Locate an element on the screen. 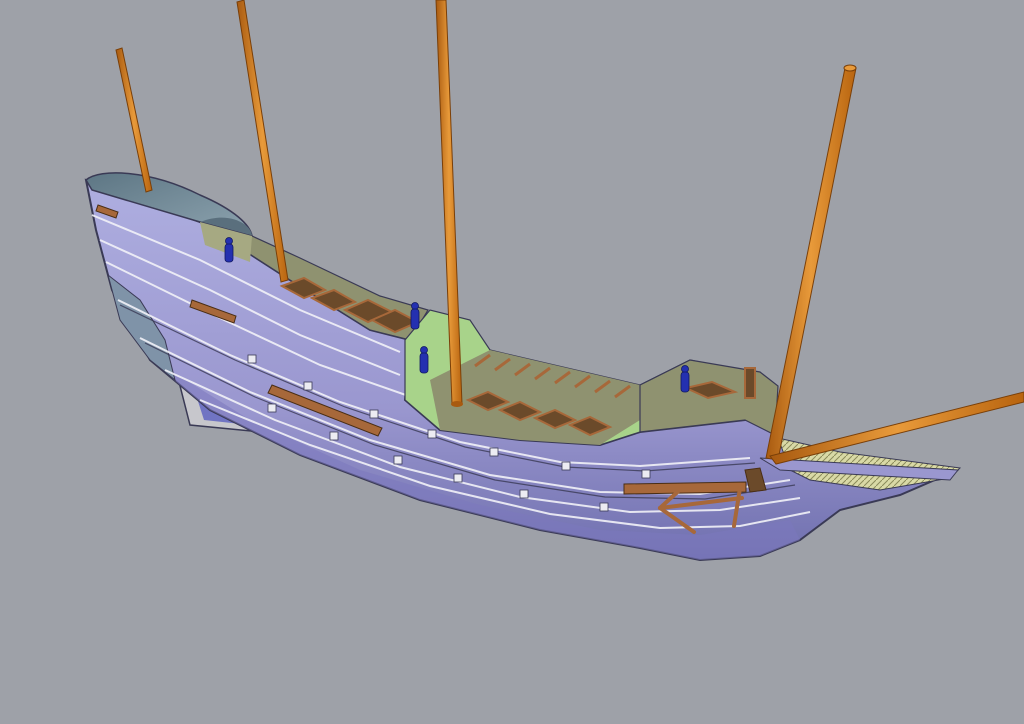 Image resolution: width=1024 pixels, height=724 pixels. forecastle is located at coordinates (709, 397).